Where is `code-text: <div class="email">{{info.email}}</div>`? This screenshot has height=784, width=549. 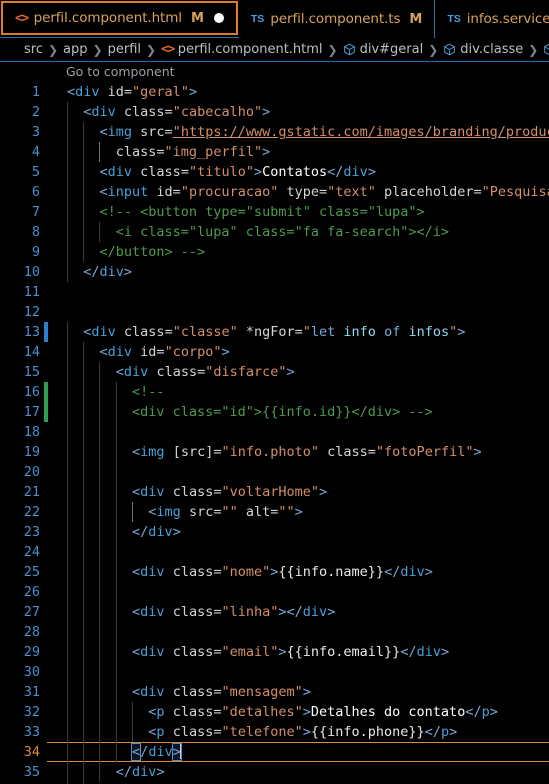 code-text: <div class="email">{{info.email}}</div> is located at coordinates (298, 652).